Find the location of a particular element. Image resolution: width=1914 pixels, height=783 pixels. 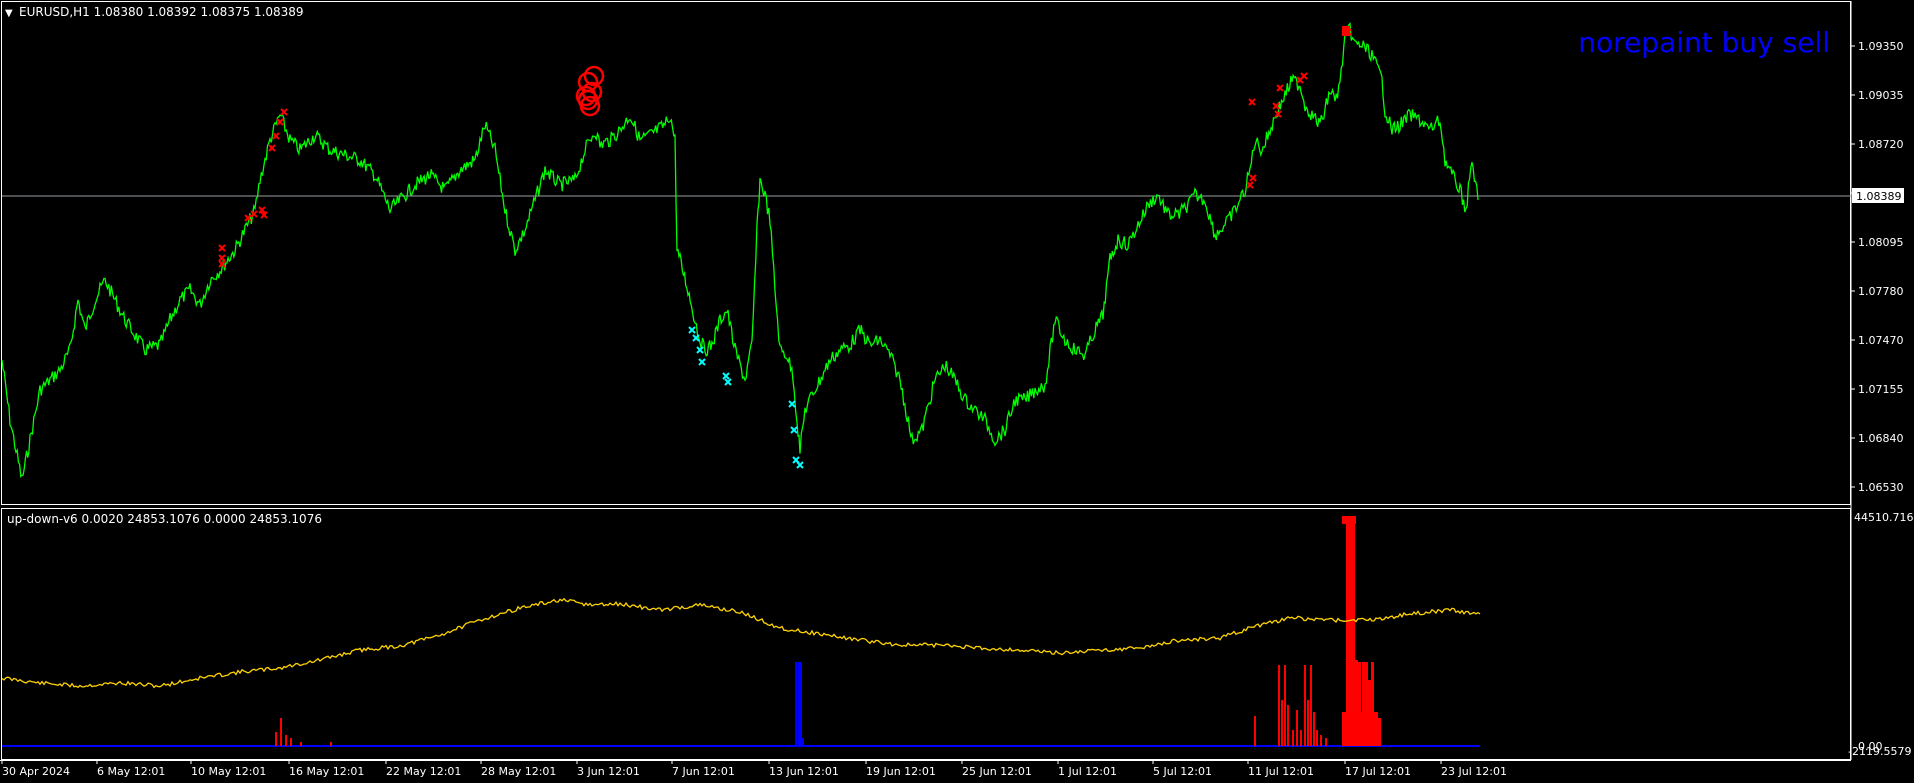

chart-menu-arrow: ▼ is located at coordinates (9, 13).